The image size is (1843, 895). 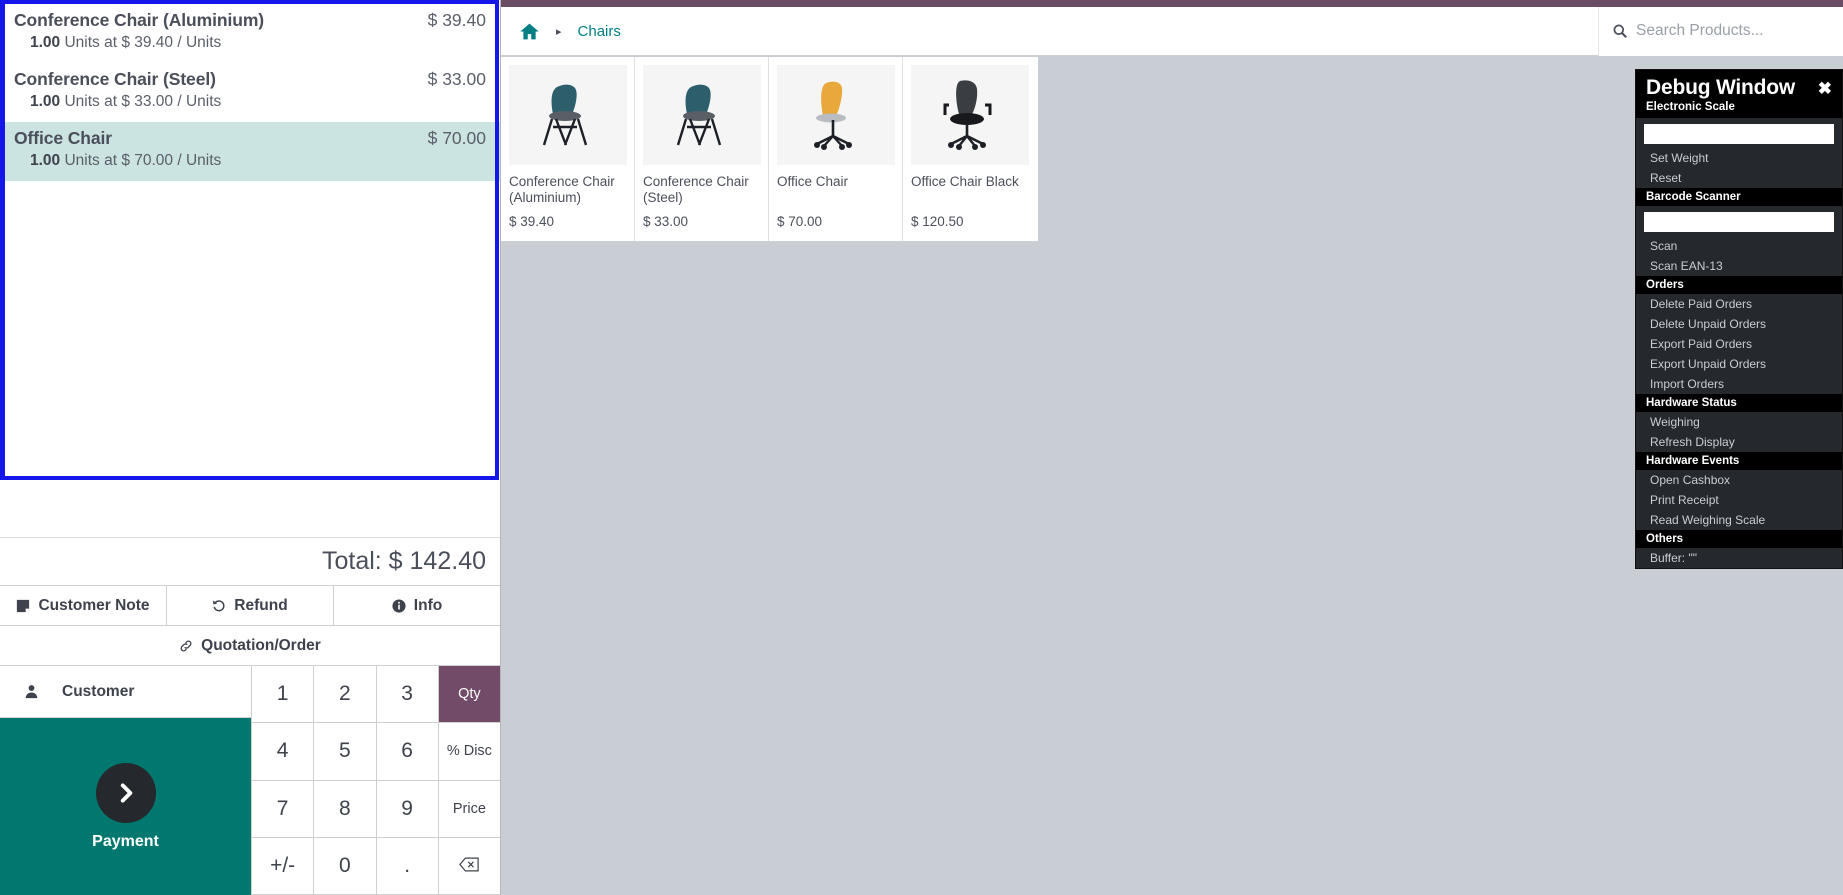 I want to click on order-total-row: Total: $ 142.40, so click(x=250, y=561).